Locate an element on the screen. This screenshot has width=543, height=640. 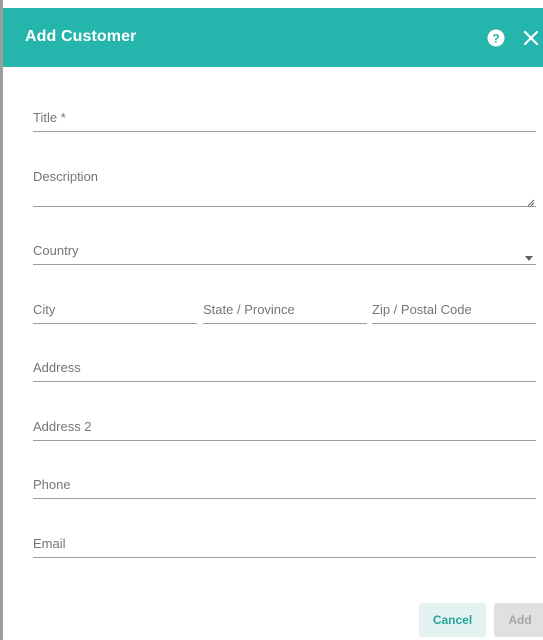
city-field-label: City is located at coordinates (44, 309).